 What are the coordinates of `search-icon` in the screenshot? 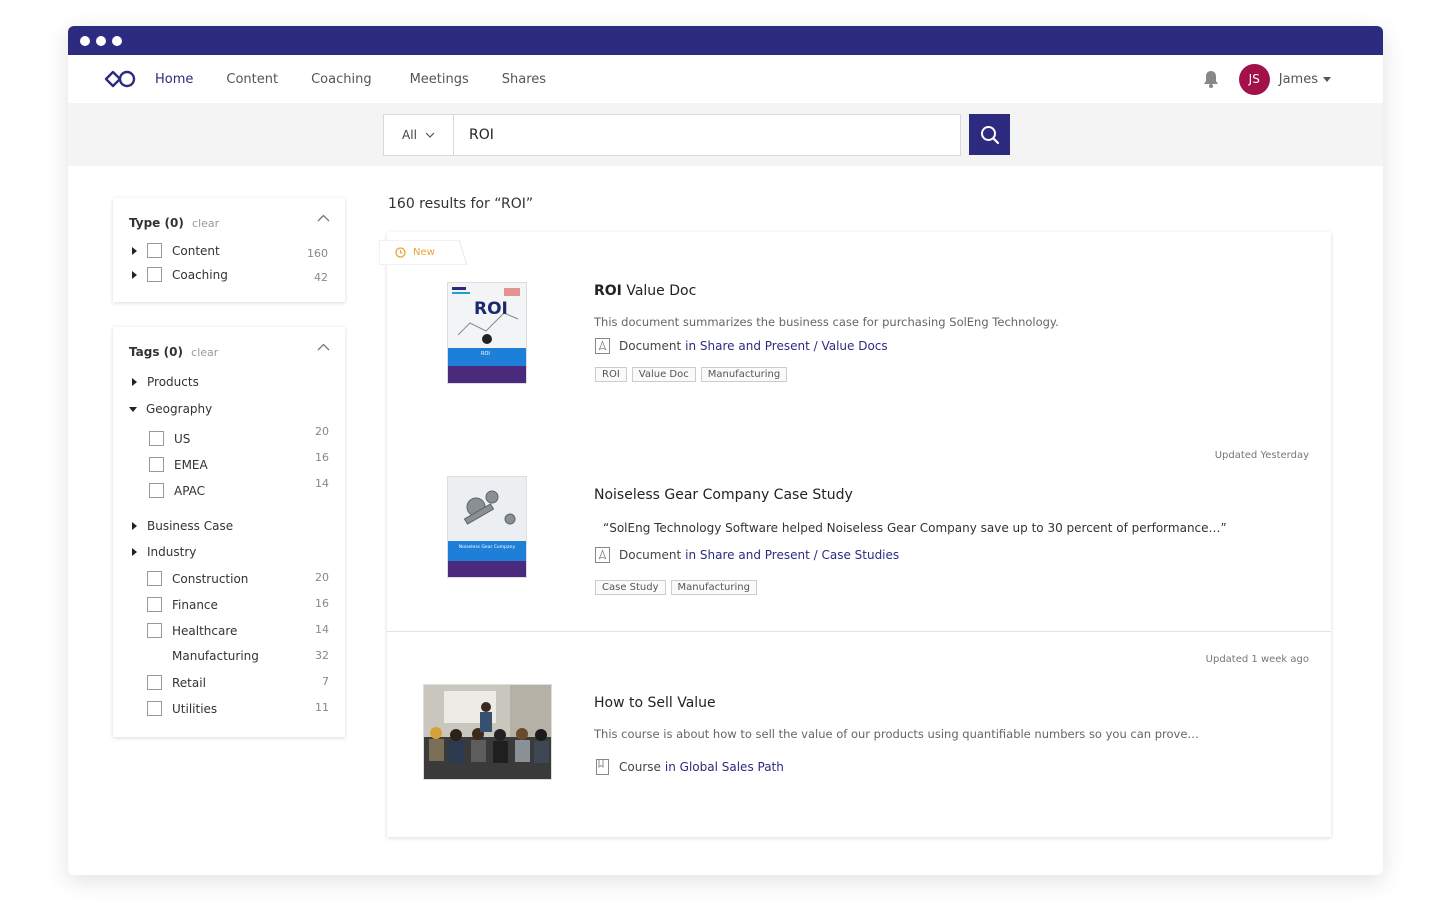 It's located at (989, 134).